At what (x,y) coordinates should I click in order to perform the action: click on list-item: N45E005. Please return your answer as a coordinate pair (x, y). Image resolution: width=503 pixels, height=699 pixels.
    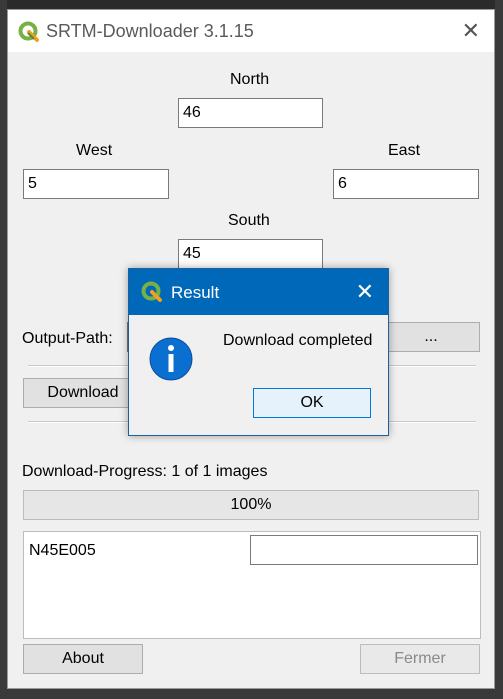
    Looking at the image, I should click on (62, 551).